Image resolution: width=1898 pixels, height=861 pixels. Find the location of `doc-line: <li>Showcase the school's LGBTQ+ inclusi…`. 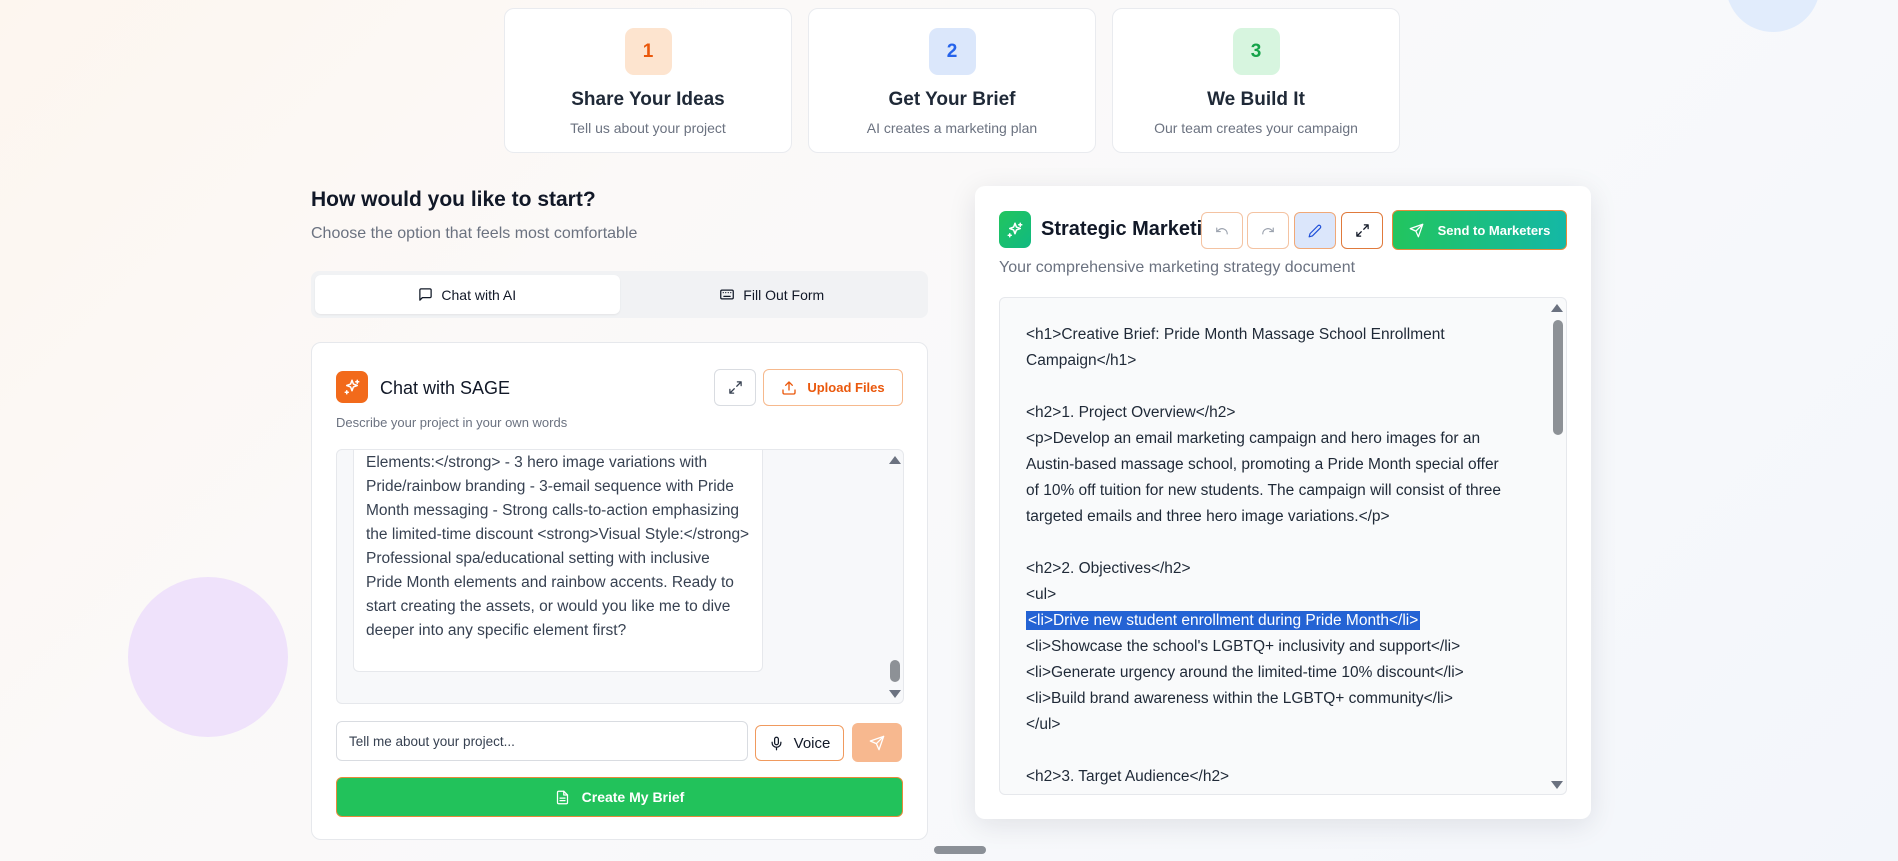

doc-line: <li>Showcase the school's LGBTQ+ inclusi… is located at coordinates (1243, 646).